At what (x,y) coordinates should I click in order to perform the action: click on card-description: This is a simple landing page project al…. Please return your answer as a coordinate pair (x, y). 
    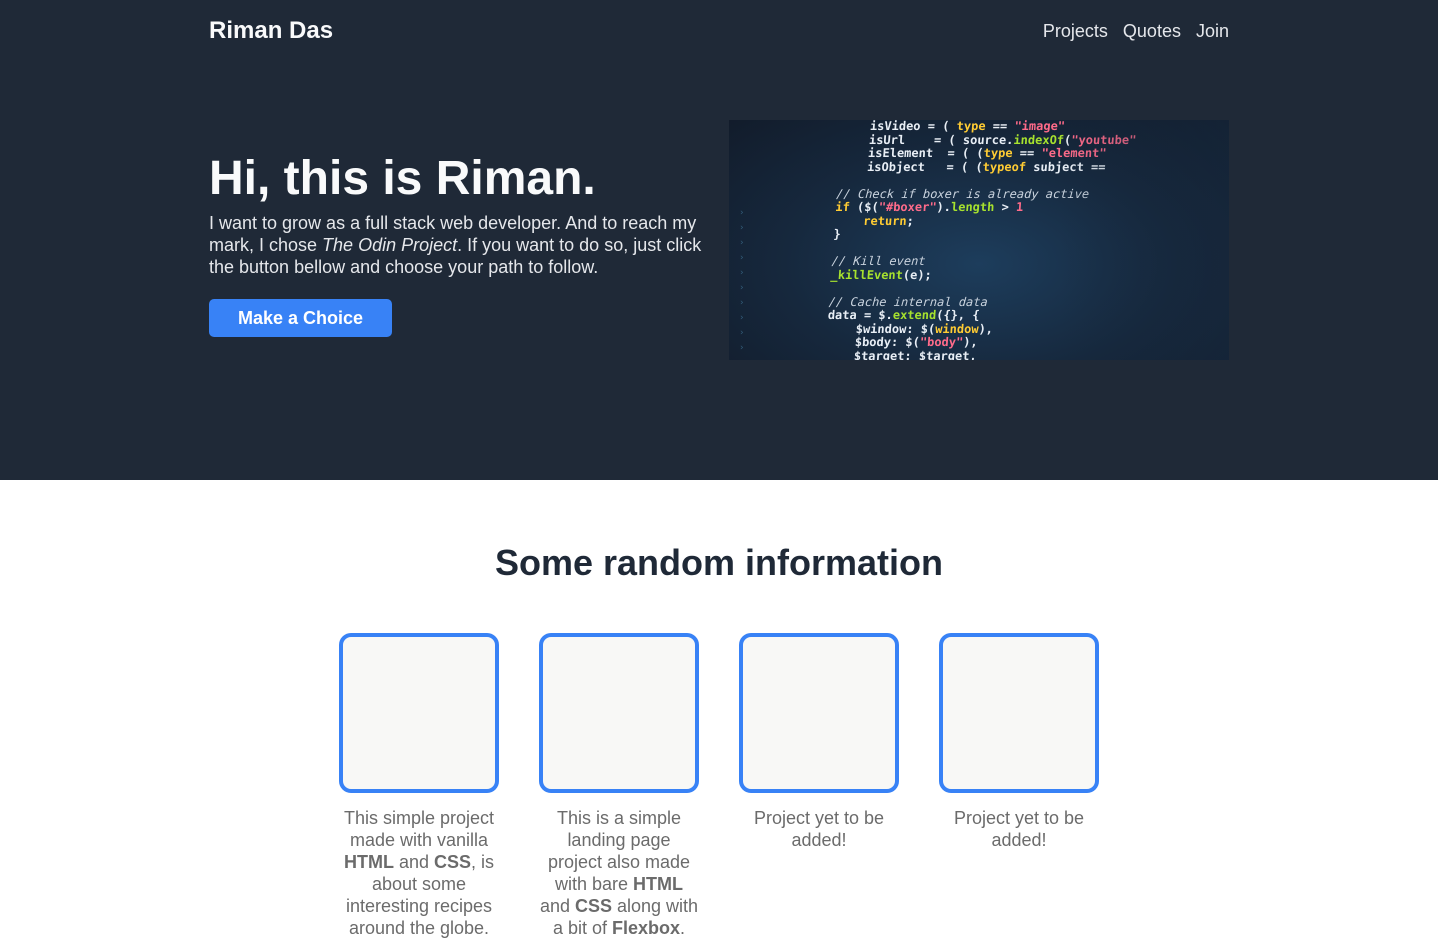
    Looking at the image, I should click on (619, 873).